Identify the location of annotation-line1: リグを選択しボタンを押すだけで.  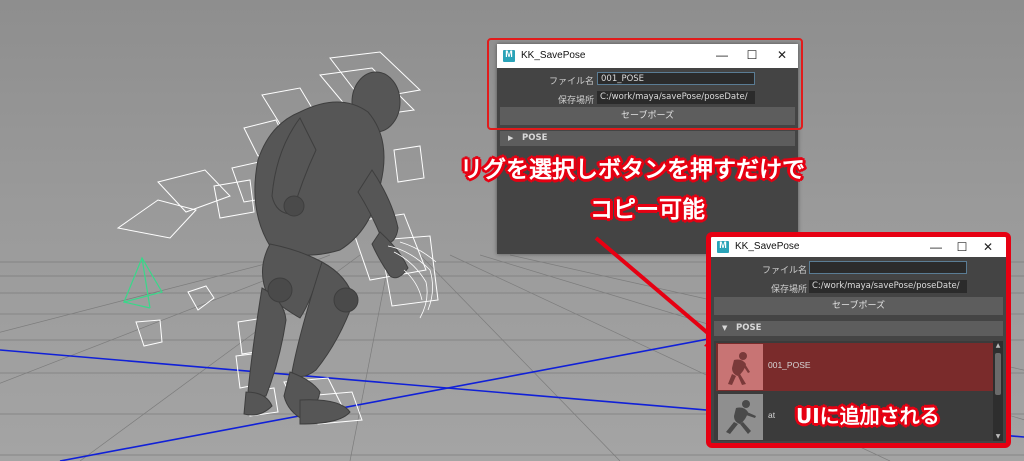
(632, 170).